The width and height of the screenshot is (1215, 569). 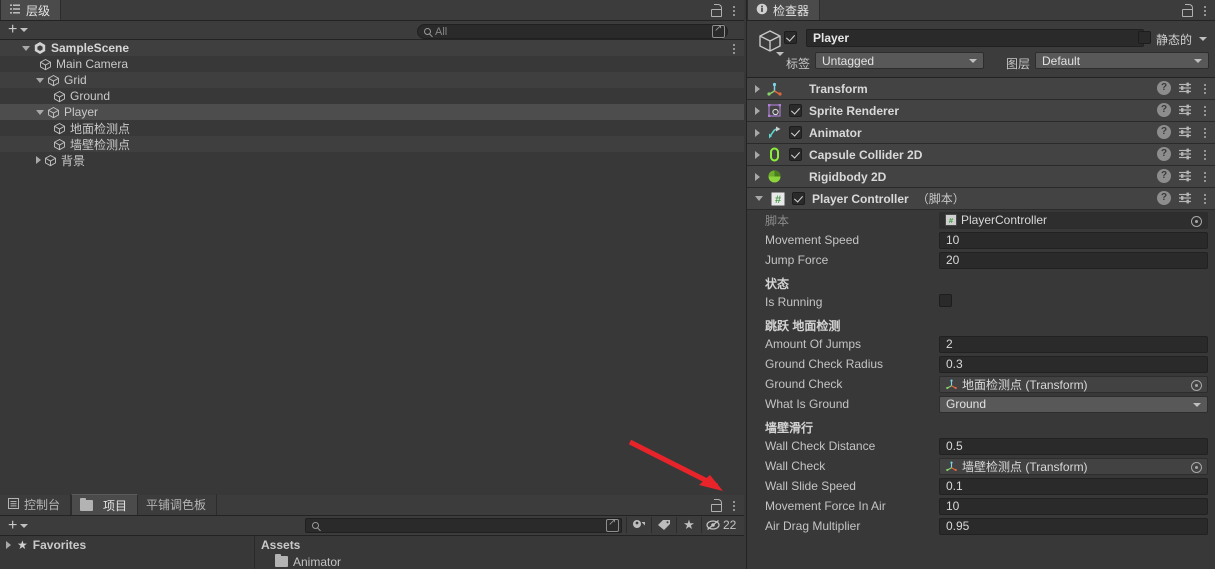 What do you see at coordinates (1073, 220) in the screenshot?
I see `script-object-field: # PlayerController` at bounding box center [1073, 220].